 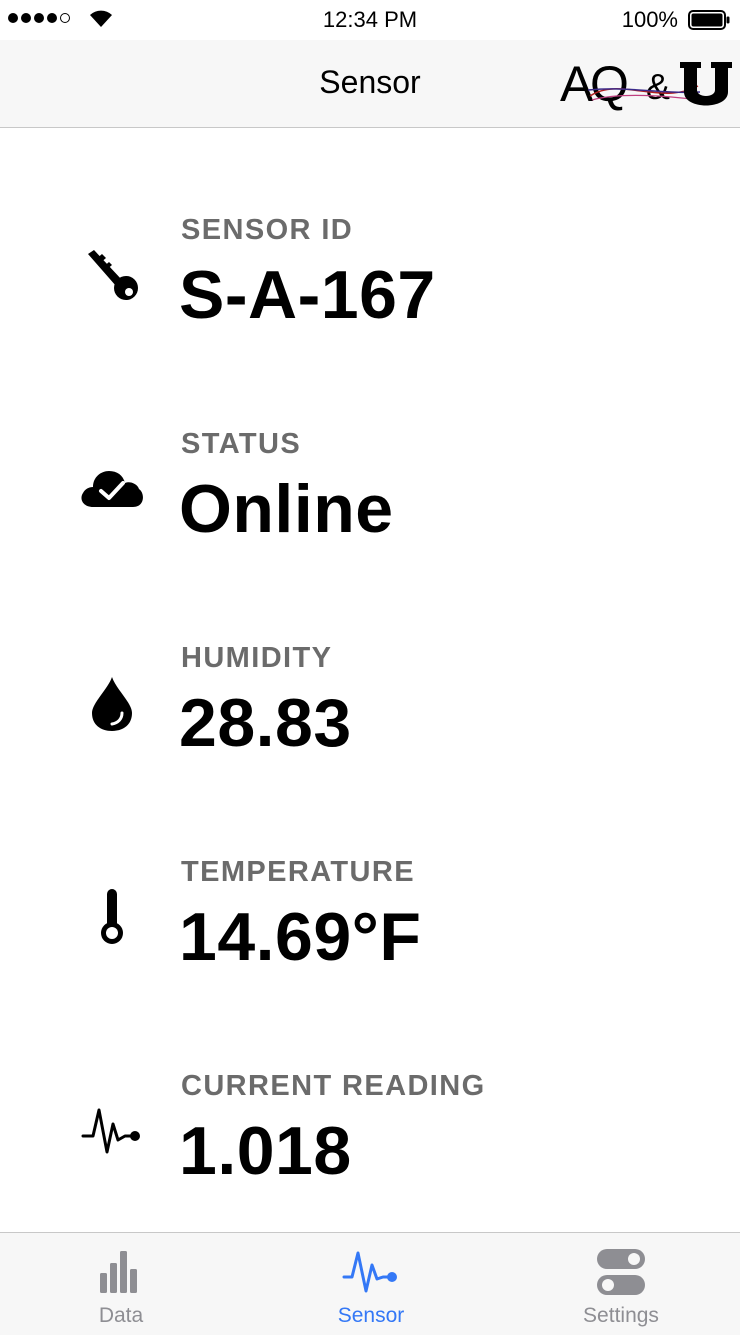 I want to click on tab-data: Data, so click(x=121, y=1284).